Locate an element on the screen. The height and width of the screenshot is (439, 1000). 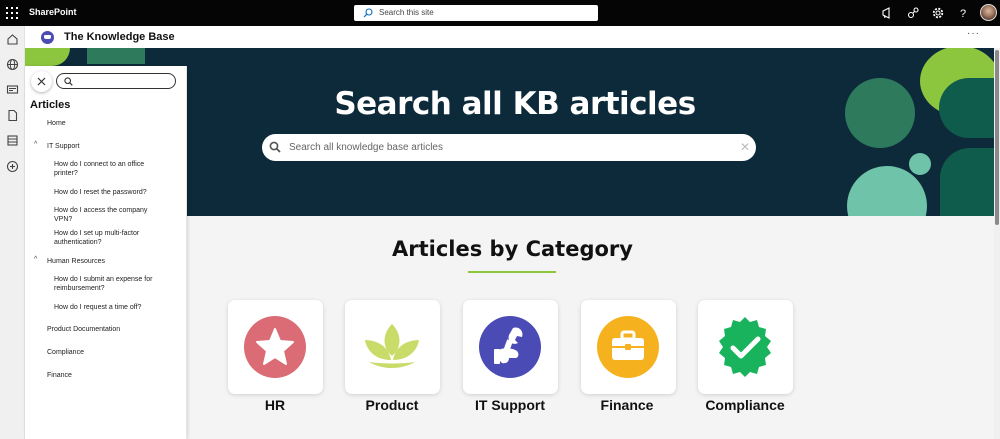
briefcase-icon is located at coordinates (628, 347).